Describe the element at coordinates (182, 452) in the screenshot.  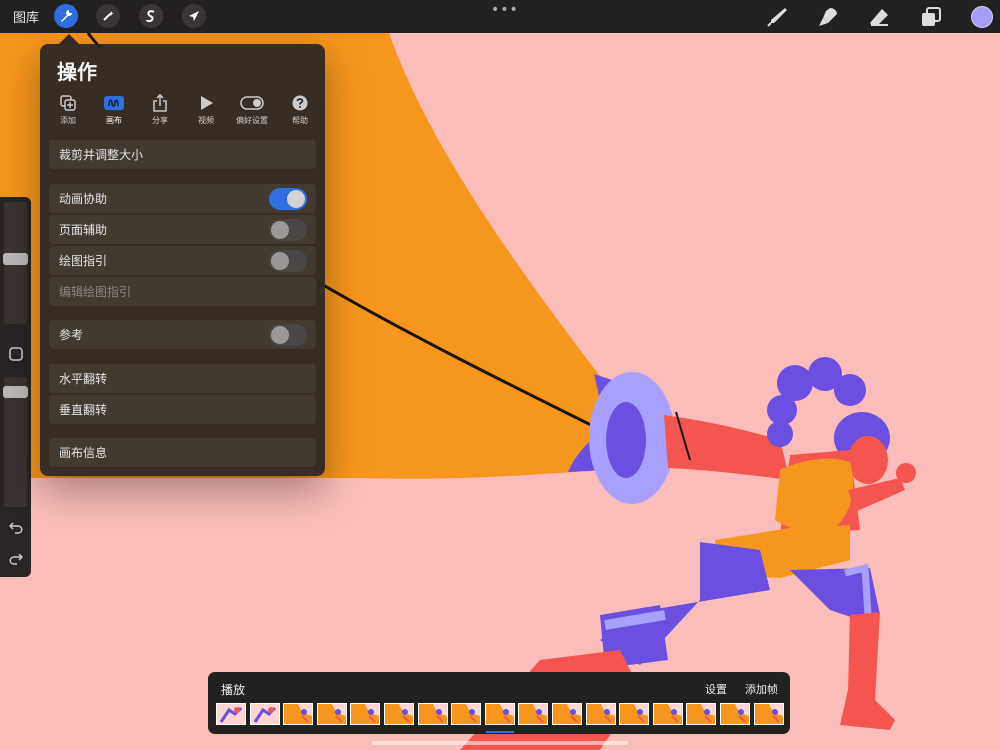
I see `canvas-info-item: 画布信息` at that location.